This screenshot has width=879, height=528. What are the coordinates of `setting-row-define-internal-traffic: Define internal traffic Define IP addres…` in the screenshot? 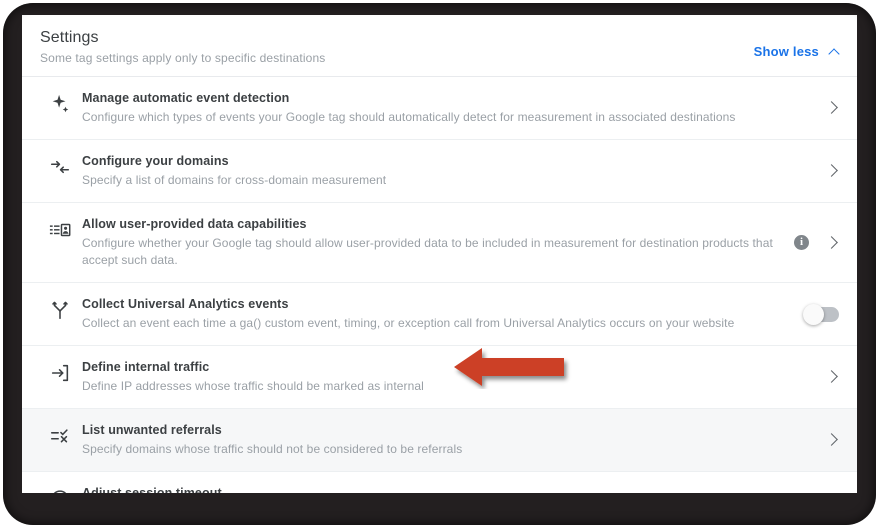 It's located at (439, 377).